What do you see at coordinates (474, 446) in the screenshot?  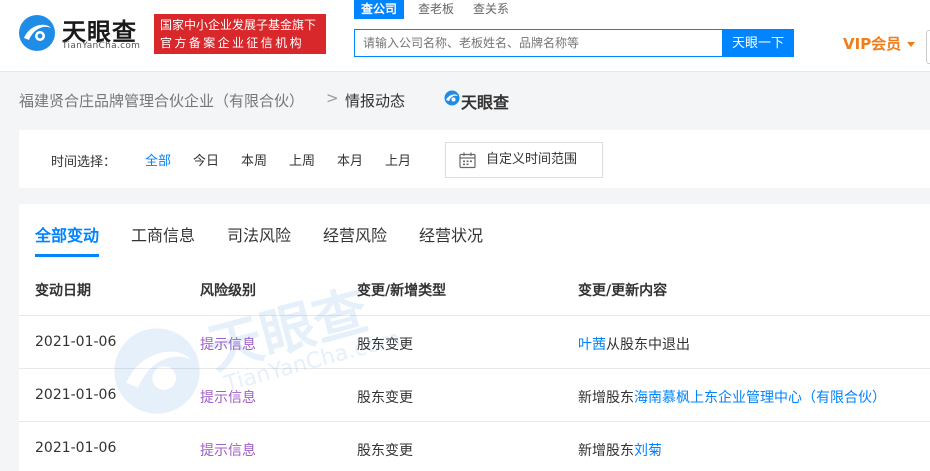 I see `table-row: 2021-01-06 提示信息 股东变更 新增股东刘菊` at bounding box center [474, 446].